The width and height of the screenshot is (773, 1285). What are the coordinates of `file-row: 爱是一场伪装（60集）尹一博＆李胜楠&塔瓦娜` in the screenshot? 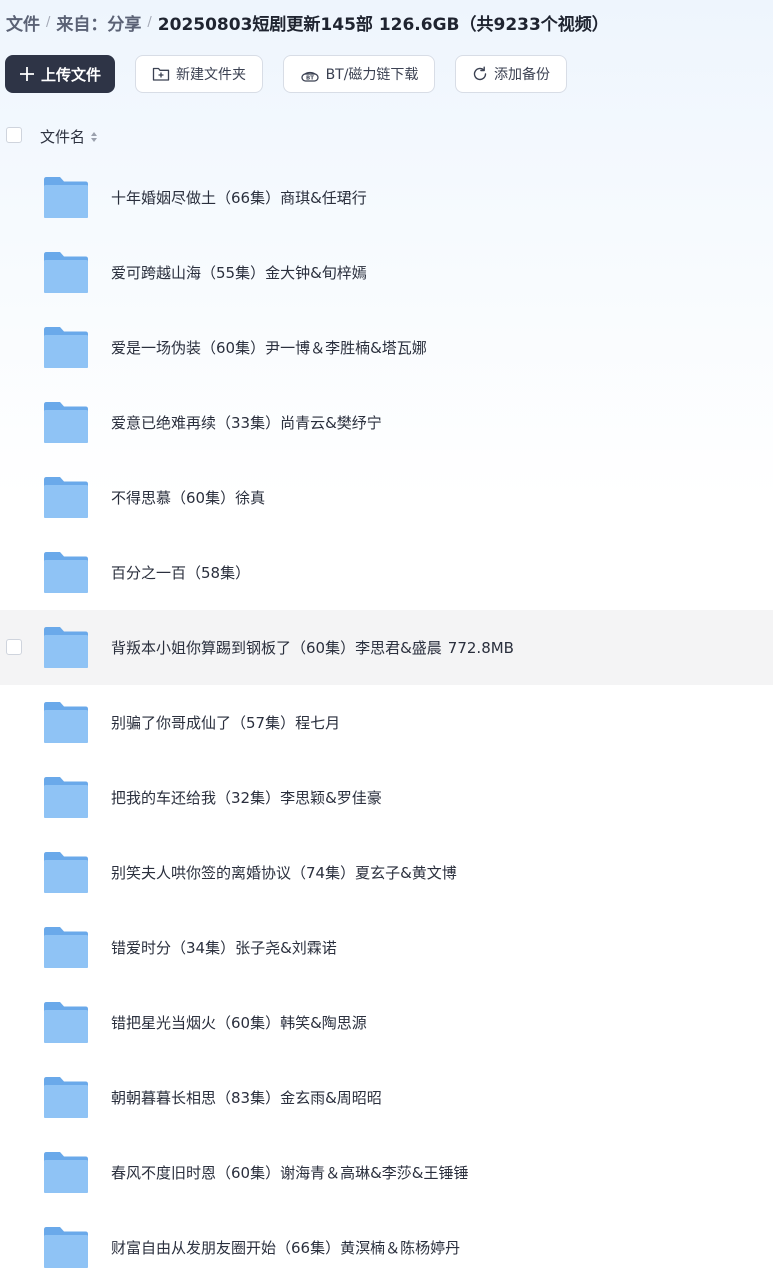 It's located at (386, 347).